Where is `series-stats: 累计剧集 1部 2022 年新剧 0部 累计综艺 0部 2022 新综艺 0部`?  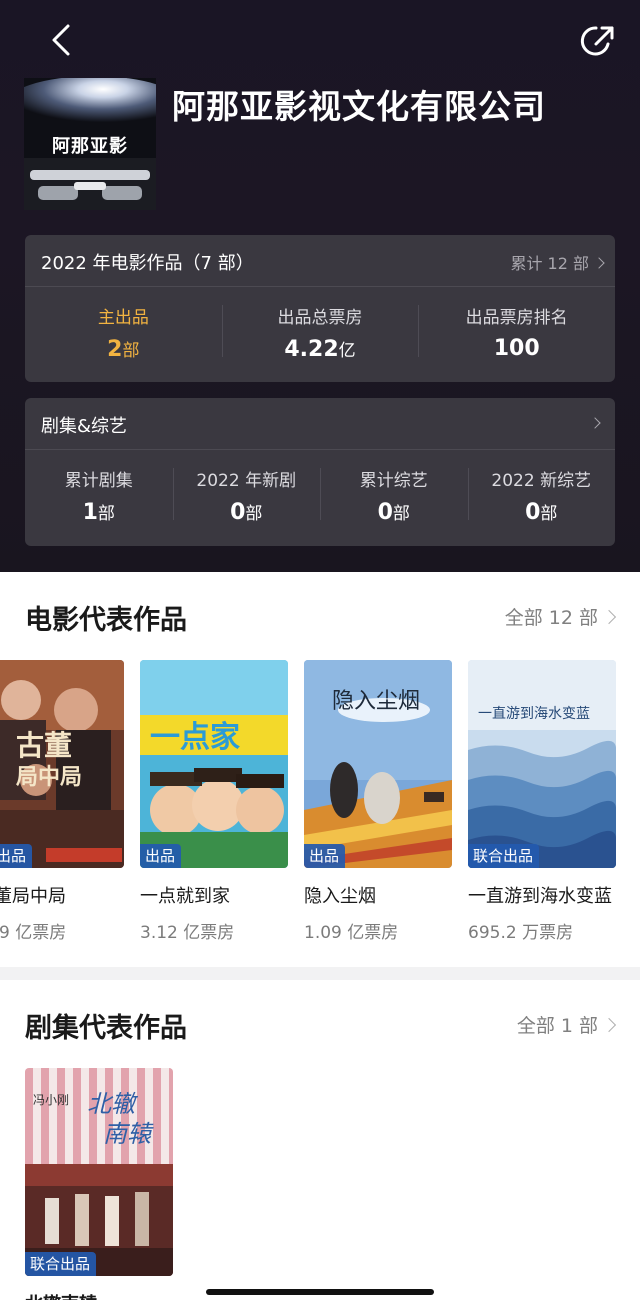
series-stats: 累计剧集 1部 2022 年新剧 0部 累计综艺 0部 2022 新综艺 0部 is located at coordinates (320, 497).